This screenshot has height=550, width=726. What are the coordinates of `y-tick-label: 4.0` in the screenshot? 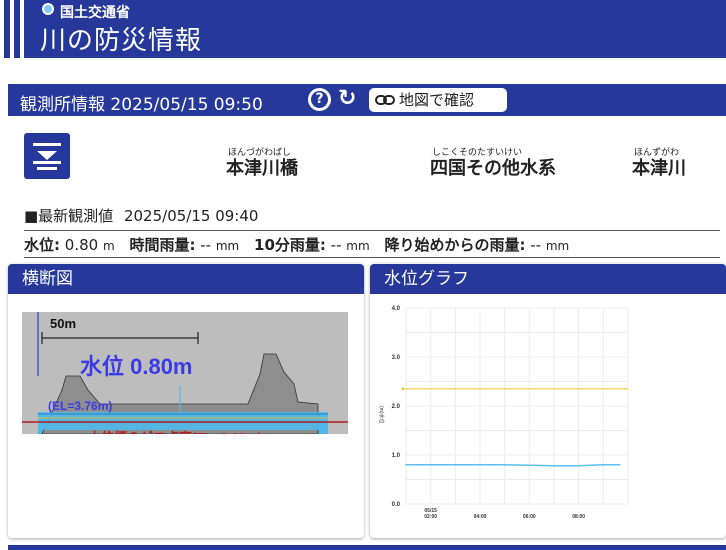 It's located at (396, 309).